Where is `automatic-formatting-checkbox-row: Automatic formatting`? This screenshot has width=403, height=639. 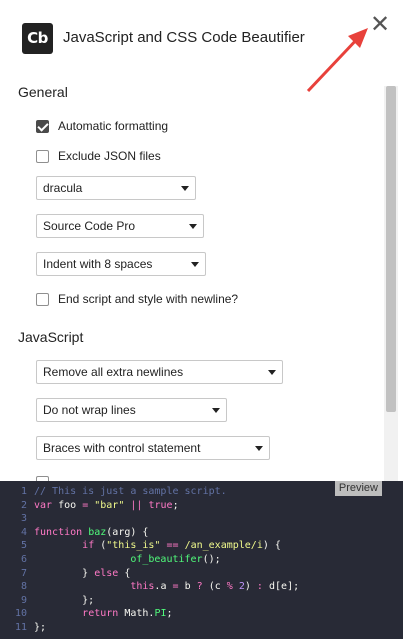 automatic-formatting-checkbox-row: Automatic formatting is located at coordinates (102, 126).